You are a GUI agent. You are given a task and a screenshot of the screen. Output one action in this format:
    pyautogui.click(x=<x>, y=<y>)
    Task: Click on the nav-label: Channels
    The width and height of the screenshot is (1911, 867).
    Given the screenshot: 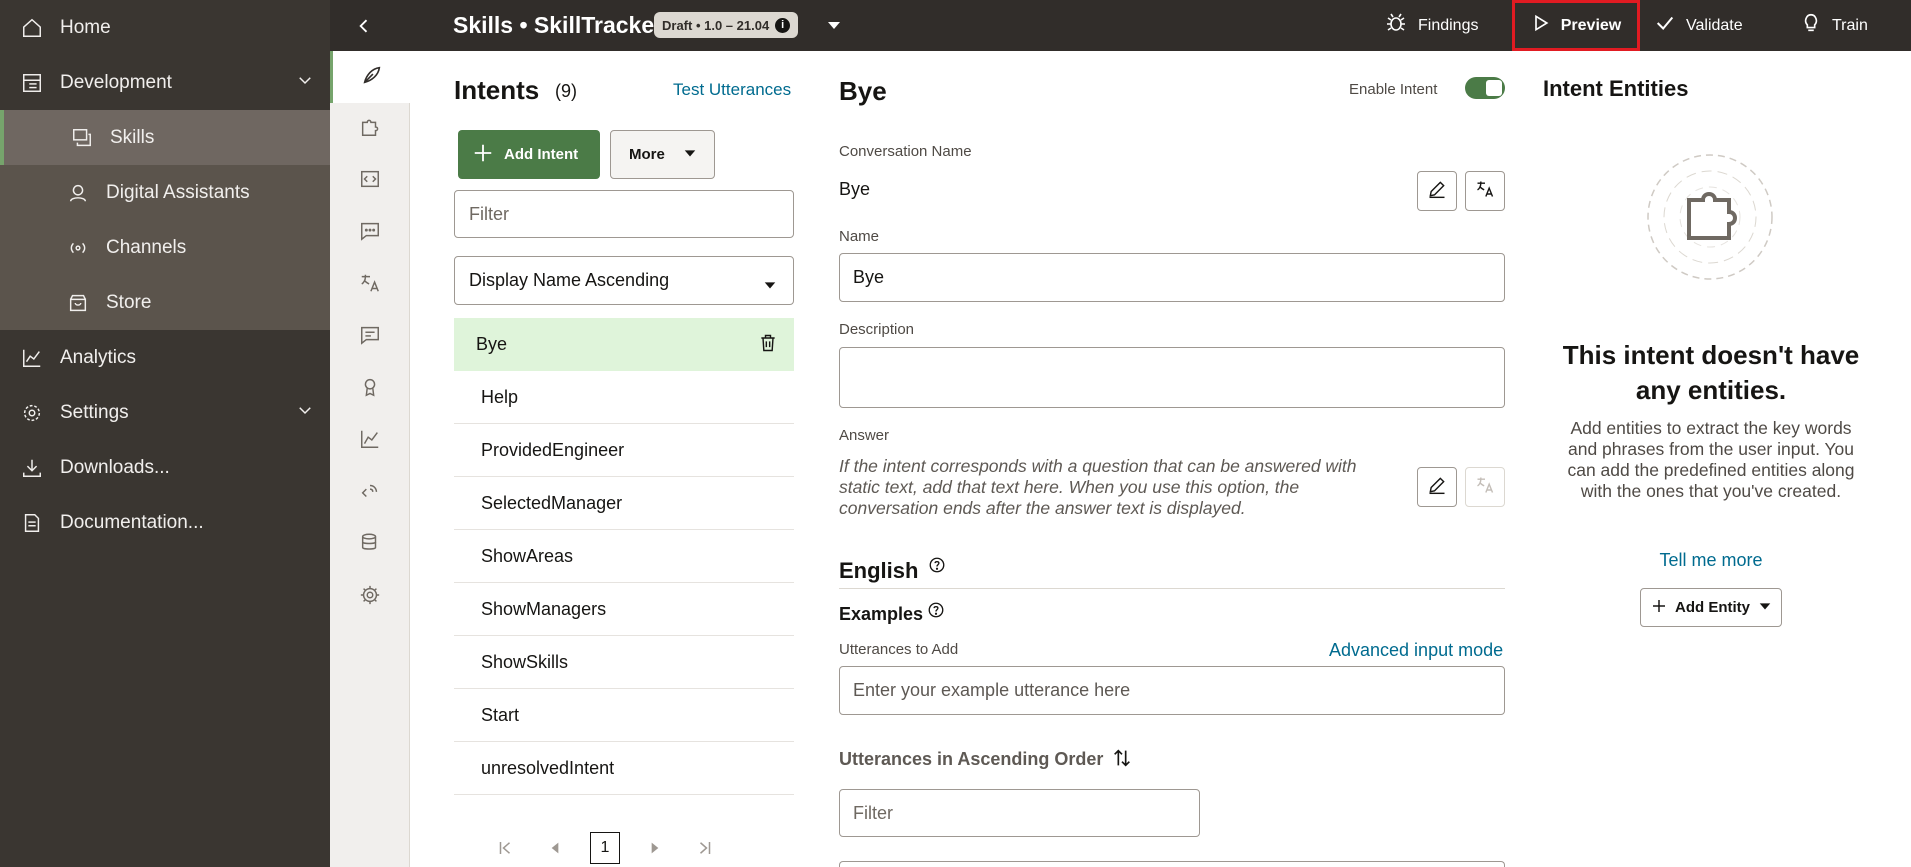 What is the action you would take?
    pyautogui.click(x=146, y=247)
    